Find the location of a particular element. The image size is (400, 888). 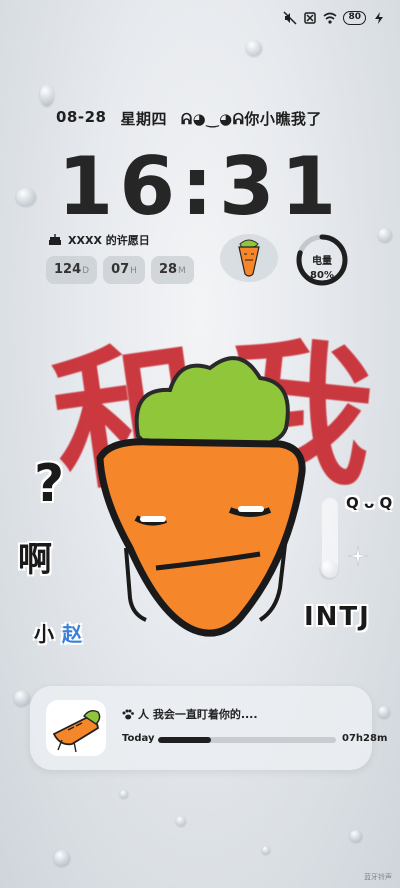

date-row: 08-28 星期四 ᕱ◕‿◕ᕱ你小瞧我了 is located at coordinates (189, 118).